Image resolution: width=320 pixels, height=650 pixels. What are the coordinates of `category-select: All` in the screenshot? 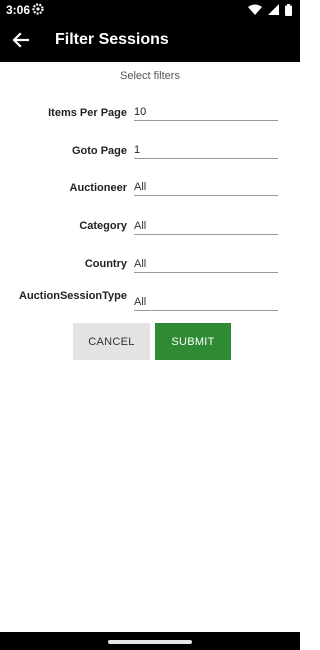 It's located at (206, 227).